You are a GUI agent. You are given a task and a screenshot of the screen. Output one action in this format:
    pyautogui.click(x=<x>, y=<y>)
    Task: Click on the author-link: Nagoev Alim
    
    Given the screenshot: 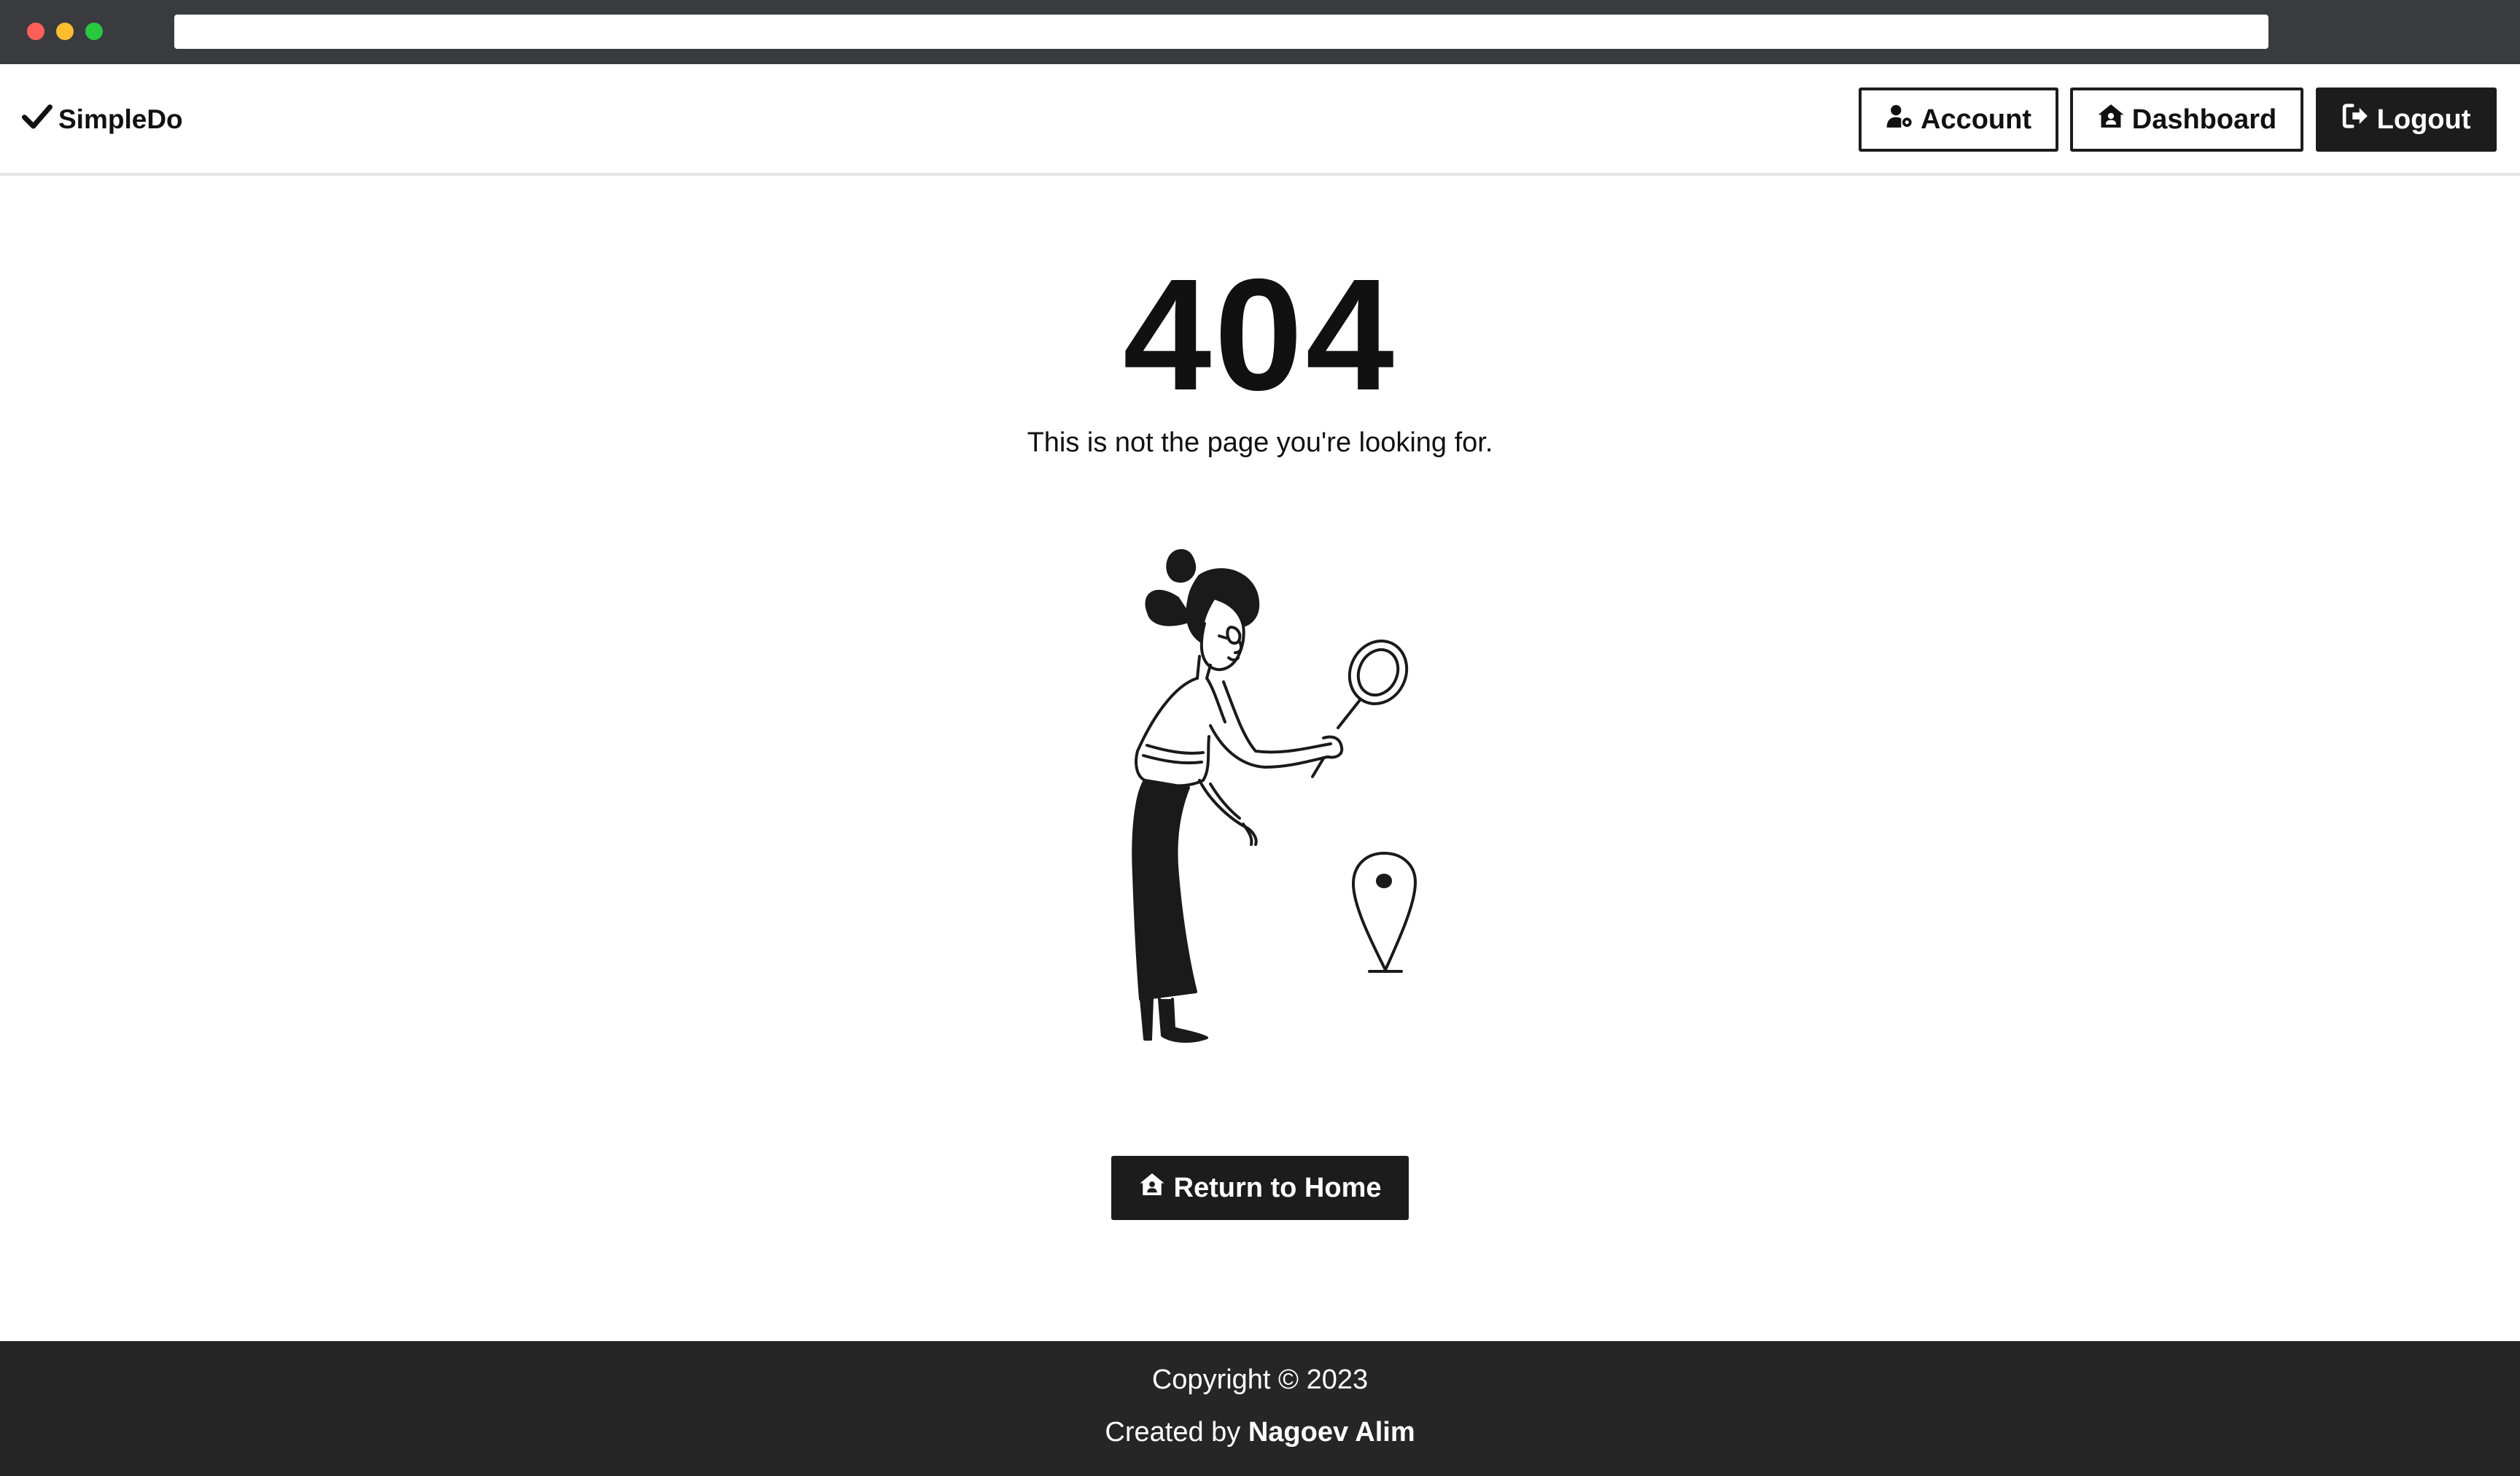 What is the action you would take?
    pyautogui.click(x=1331, y=1432)
    